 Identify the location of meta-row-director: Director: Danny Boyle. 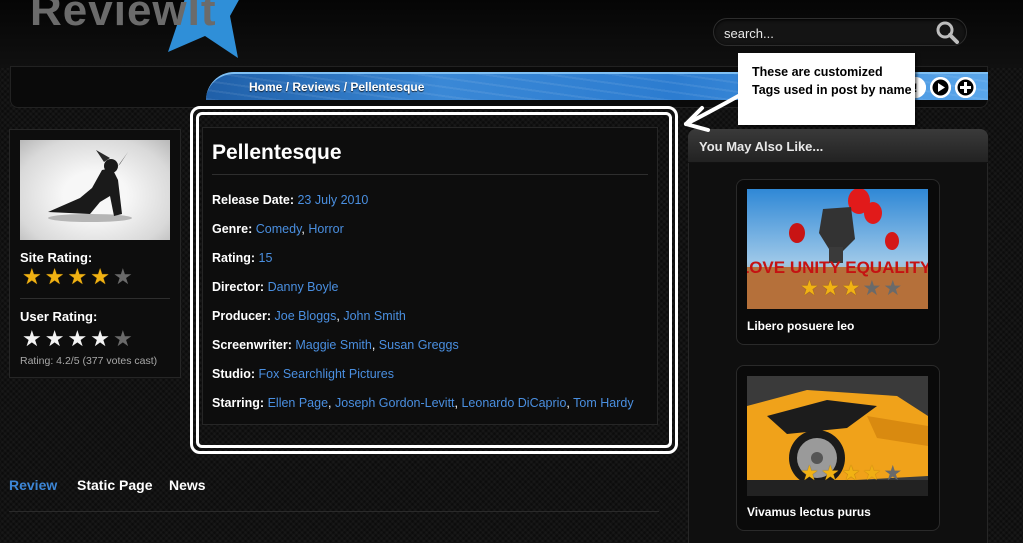
(275, 287).